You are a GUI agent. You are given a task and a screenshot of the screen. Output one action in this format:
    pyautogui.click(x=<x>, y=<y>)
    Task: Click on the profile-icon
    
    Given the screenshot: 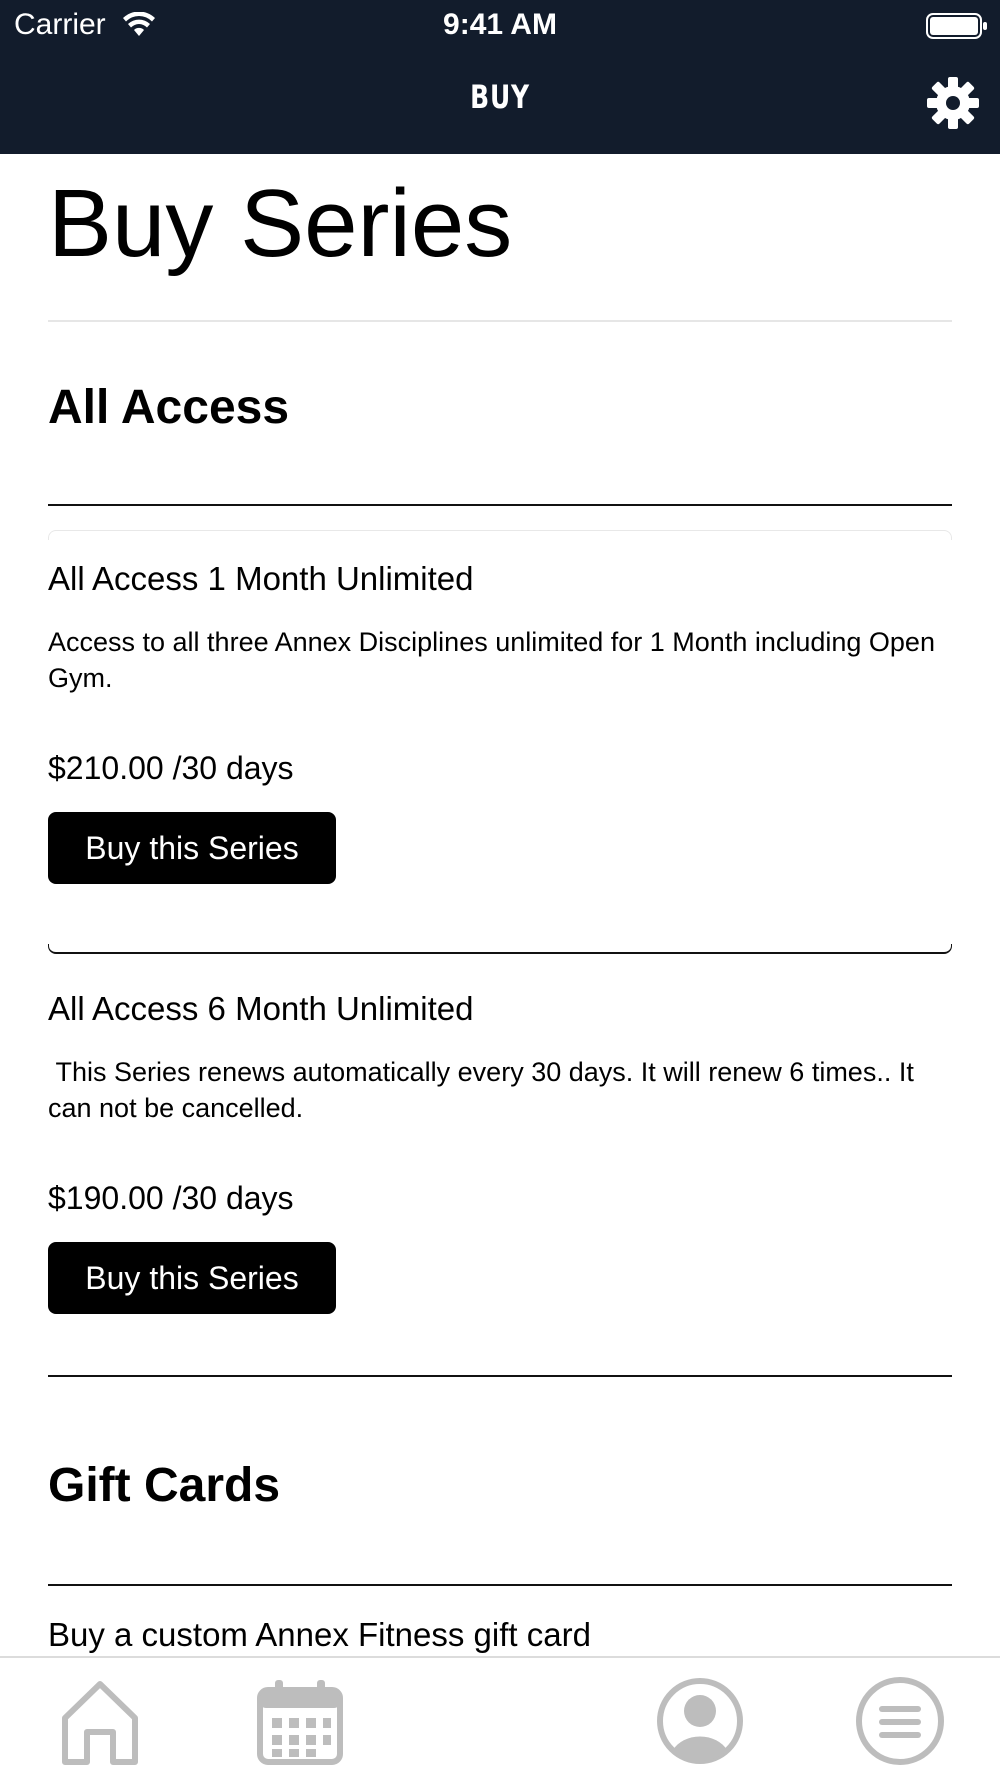 What is the action you would take?
    pyautogui.click(x=700, y=1721)
    